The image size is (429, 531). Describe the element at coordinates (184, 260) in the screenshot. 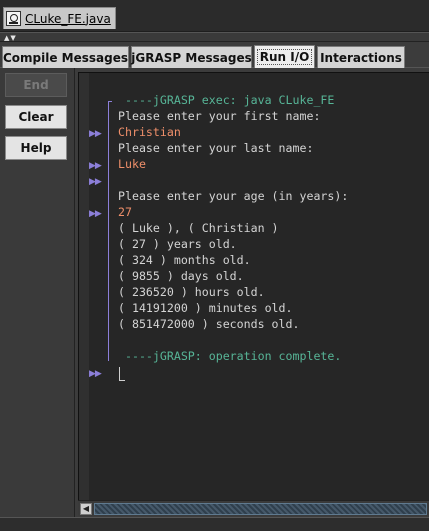

I see `console-line: ( 324 ) months old.` at that location.